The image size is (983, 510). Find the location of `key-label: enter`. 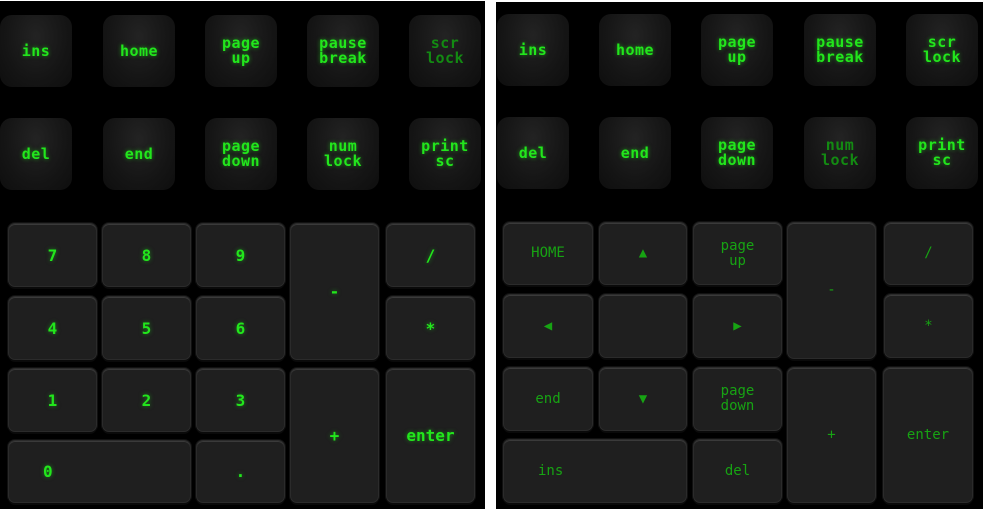

key-label: enter is located at coordinates (430, 435).